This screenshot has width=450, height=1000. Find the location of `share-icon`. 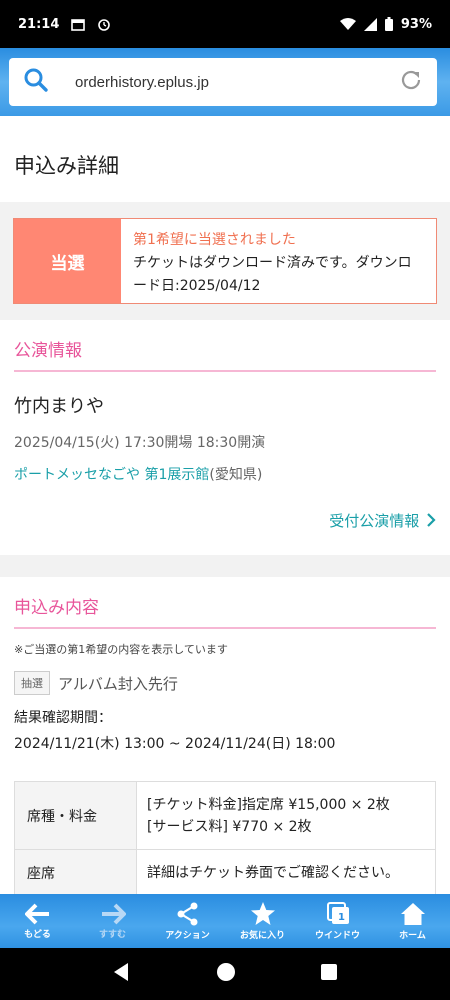

share-icon is located at coordinates (187, 913).